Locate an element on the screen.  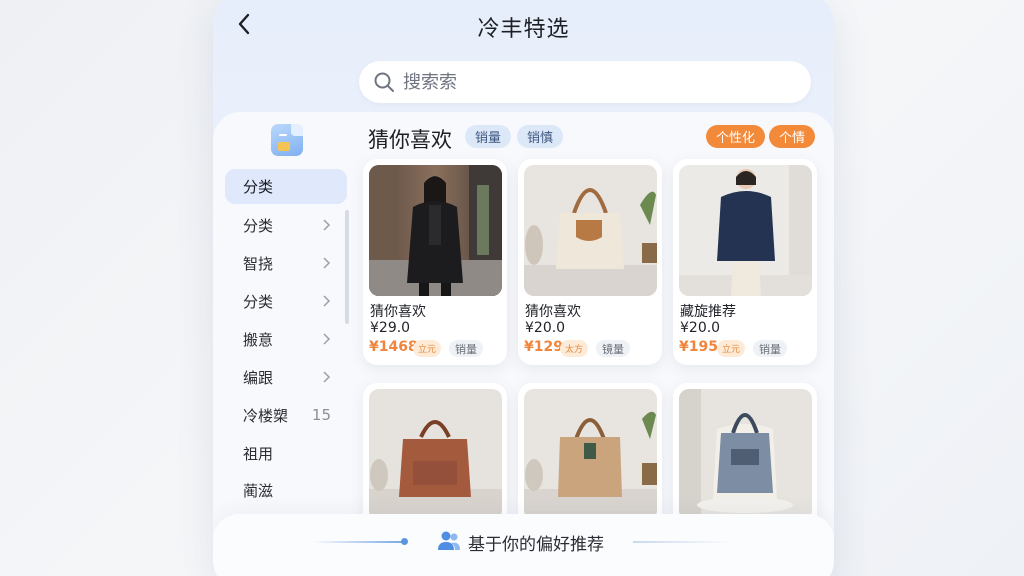
sidebar-item-5: 搬意 is located at coordinates (286, 339).